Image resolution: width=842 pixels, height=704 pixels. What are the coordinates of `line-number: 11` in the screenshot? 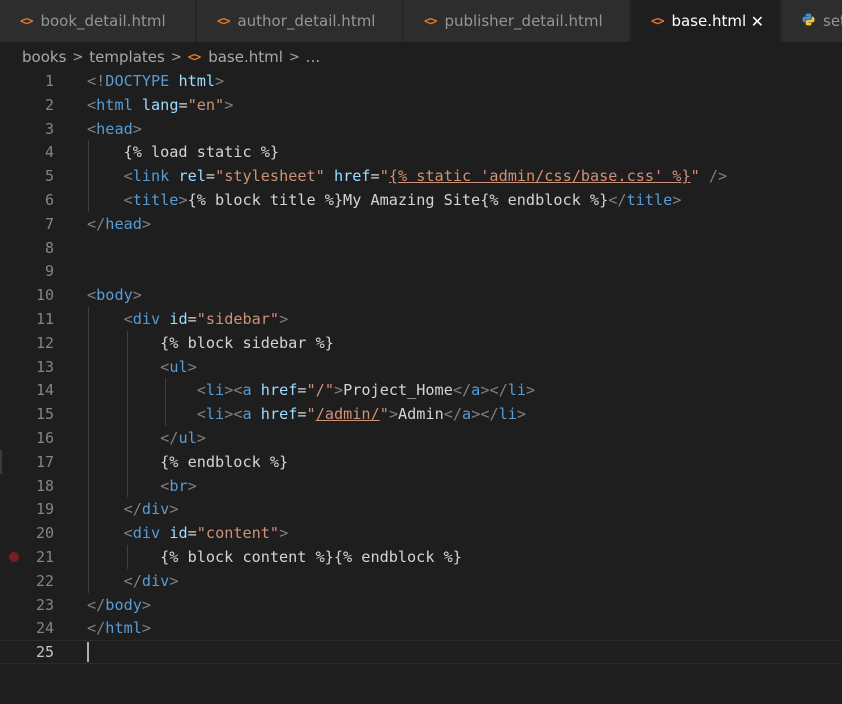 It's located at (44, 319).